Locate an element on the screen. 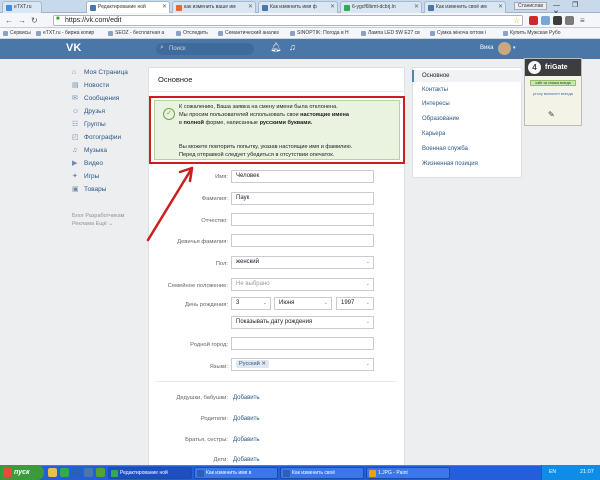 The height and width of the screenshot is (480, 600). bookmark-apps: Сервисы is located at coordinates (17, 33).